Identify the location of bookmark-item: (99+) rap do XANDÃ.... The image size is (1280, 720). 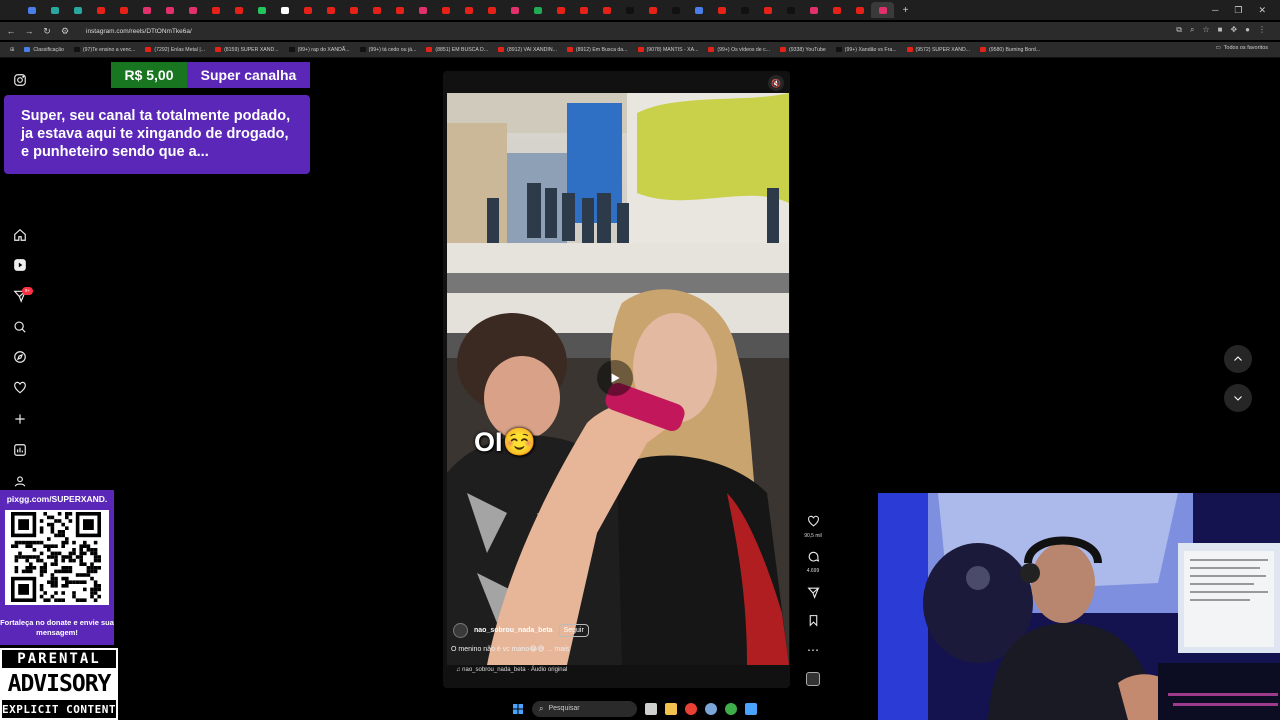
(319, 50).